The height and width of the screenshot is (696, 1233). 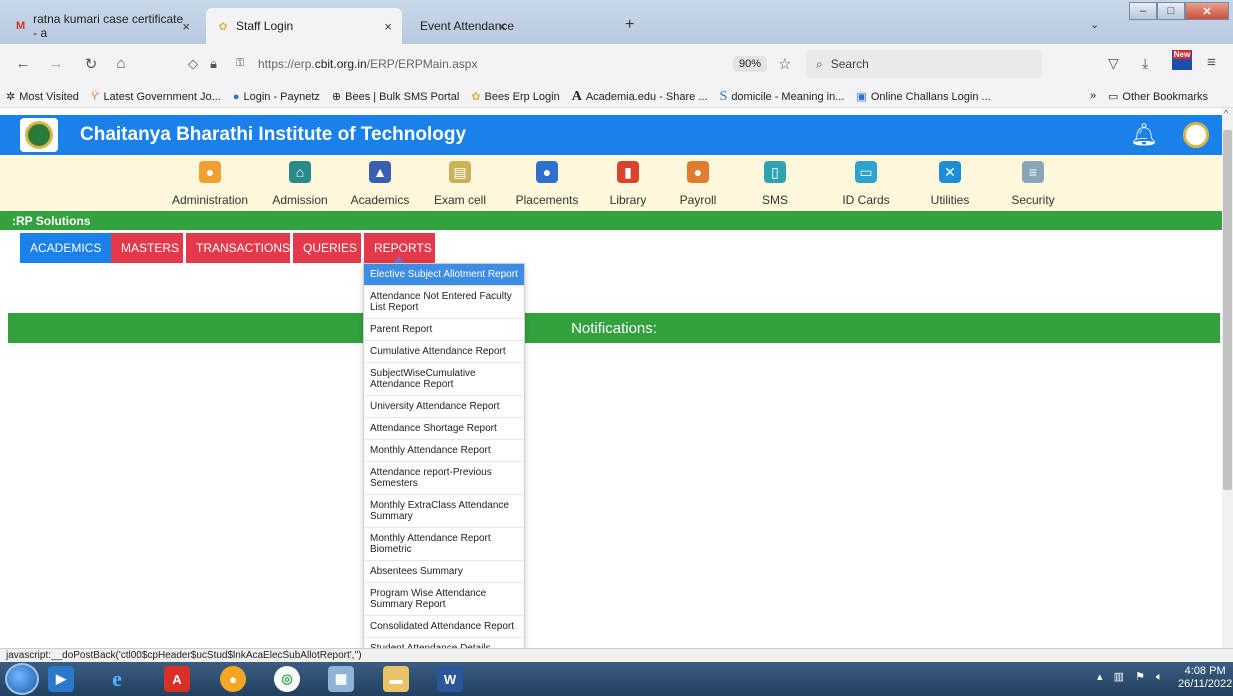 What do you see at coordinates (102, 26) in the screenshot?
I see `browser-tab: M ratna kumari case certificate - a ×` at bounding box center [102, 26].